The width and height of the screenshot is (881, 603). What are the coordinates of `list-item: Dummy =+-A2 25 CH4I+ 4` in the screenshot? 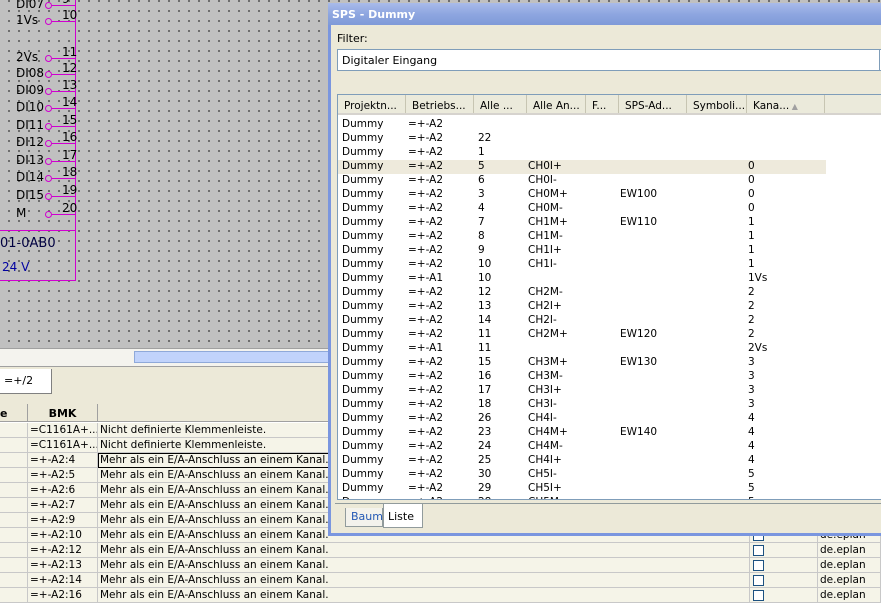 It's located at (582, 461).